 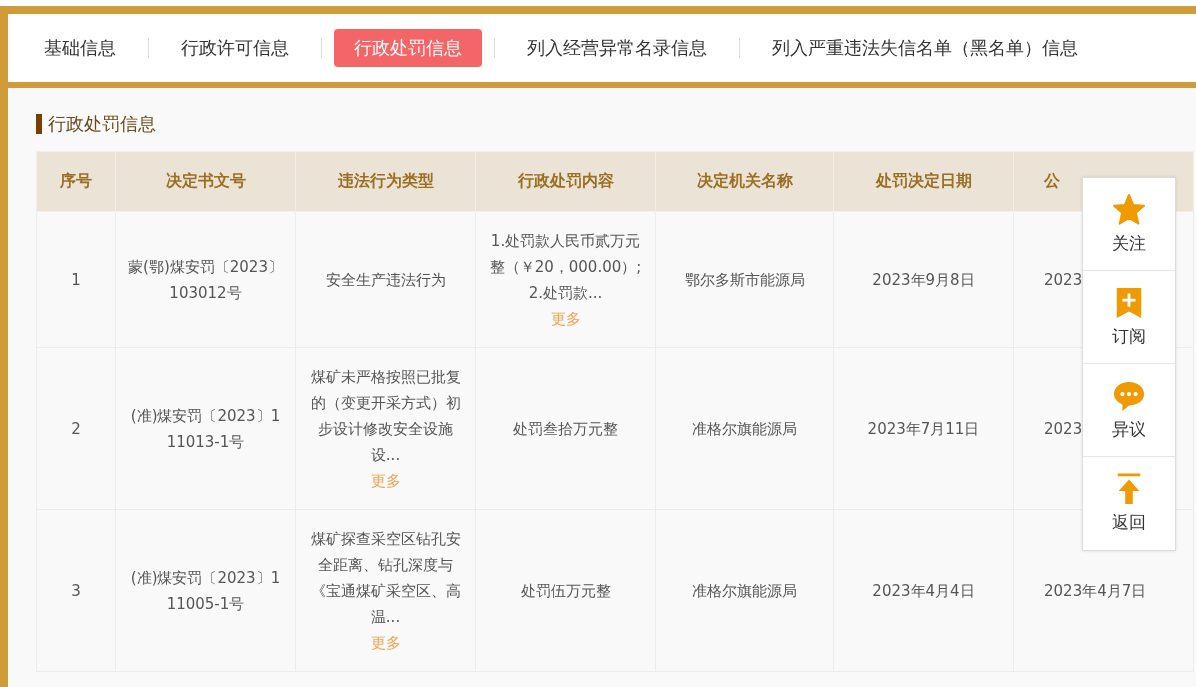 What do you see at coordinates (565, 428) in the screenshot?
I see `table-cell: 处罚叁拾万元整` at bounding box center [565, 428].